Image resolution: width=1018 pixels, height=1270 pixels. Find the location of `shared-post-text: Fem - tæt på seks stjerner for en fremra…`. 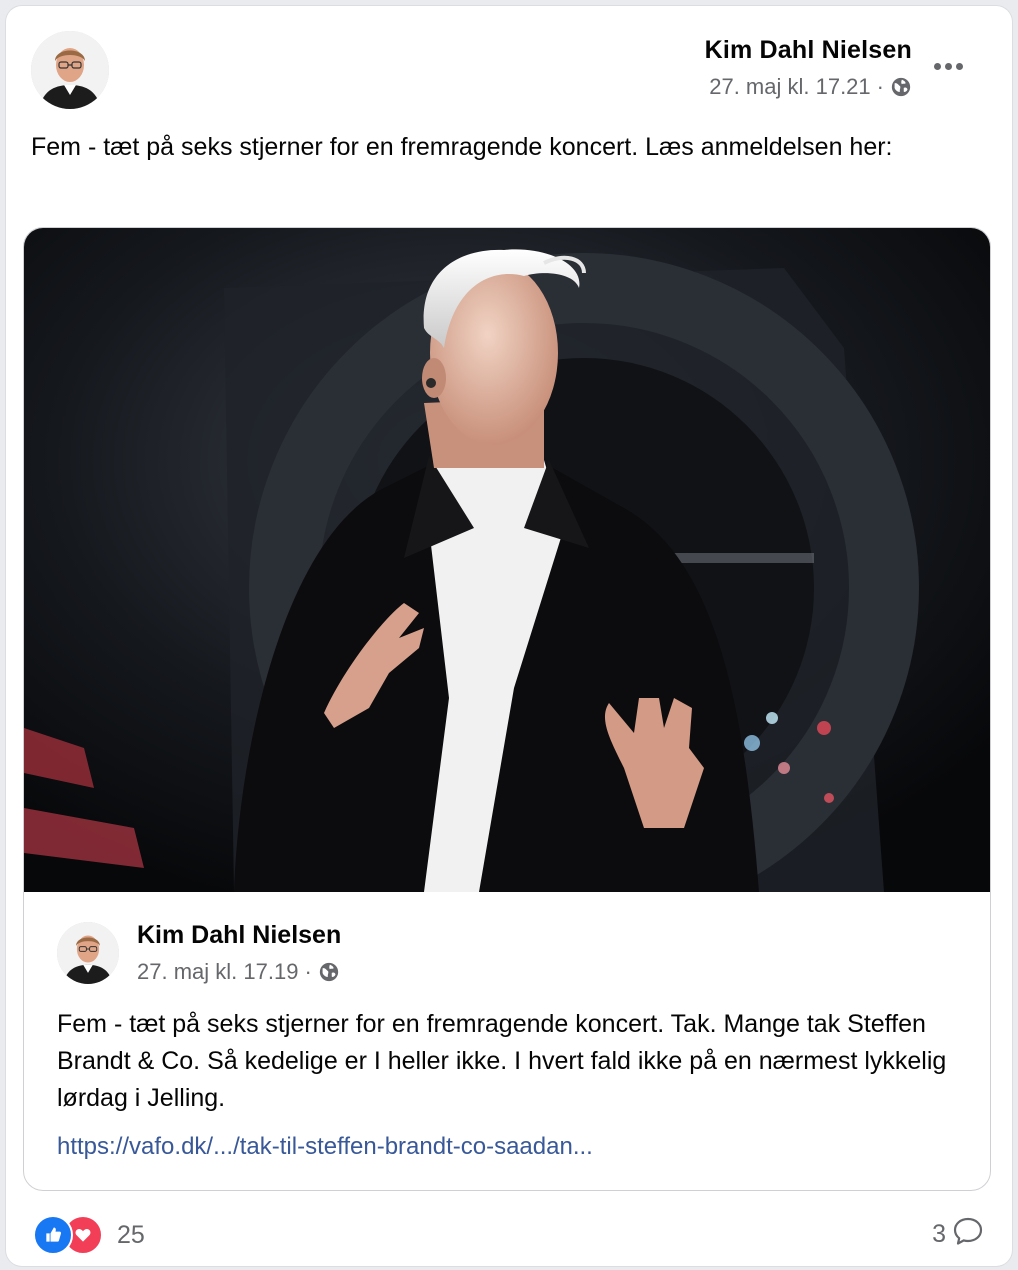

shared-post-text: Fem - tæt på seks stjerner for en fremra… is located at coordinates (502, 1061).